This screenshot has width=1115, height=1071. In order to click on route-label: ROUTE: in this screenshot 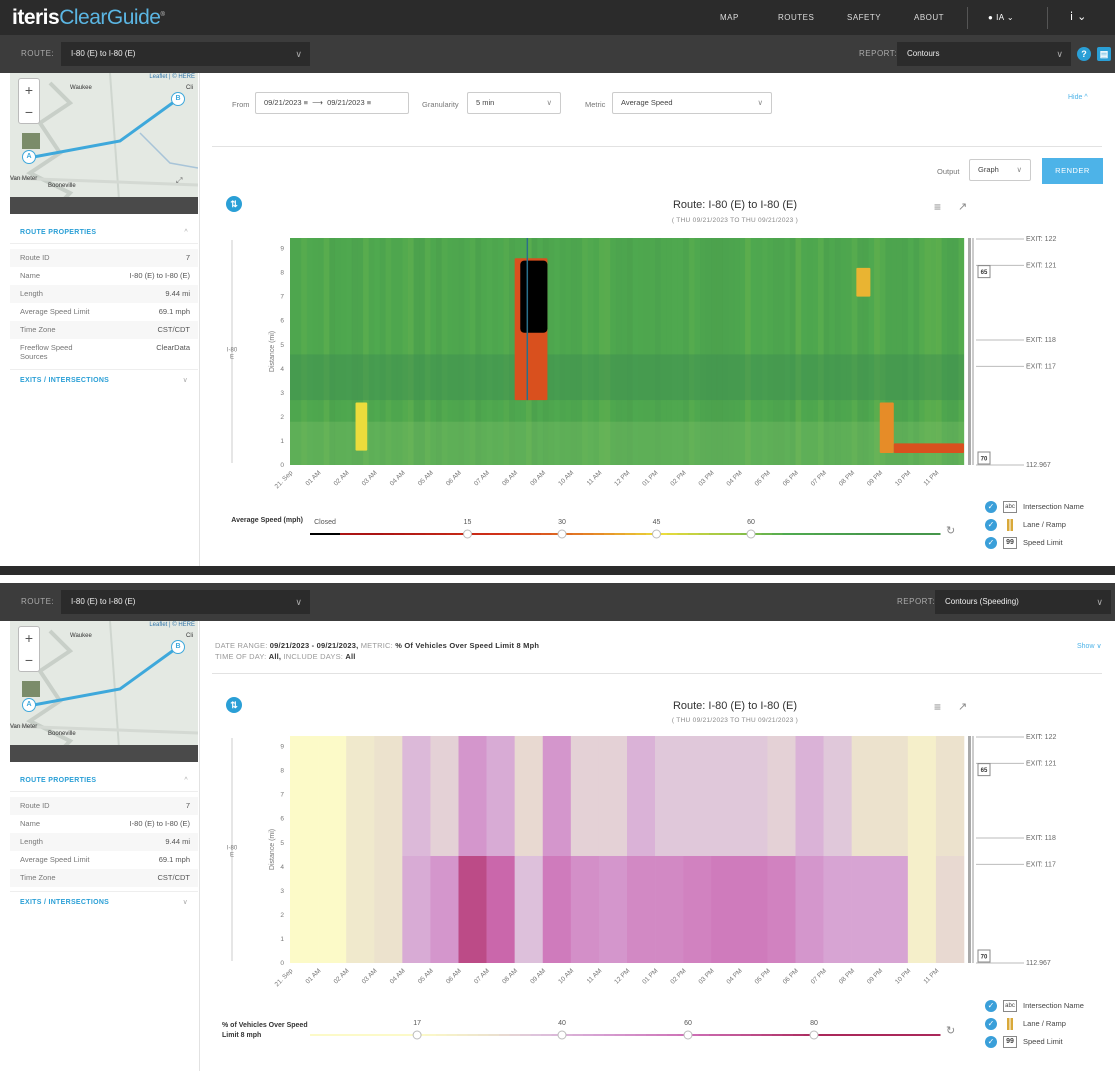, I will do `click(38, 601)`.